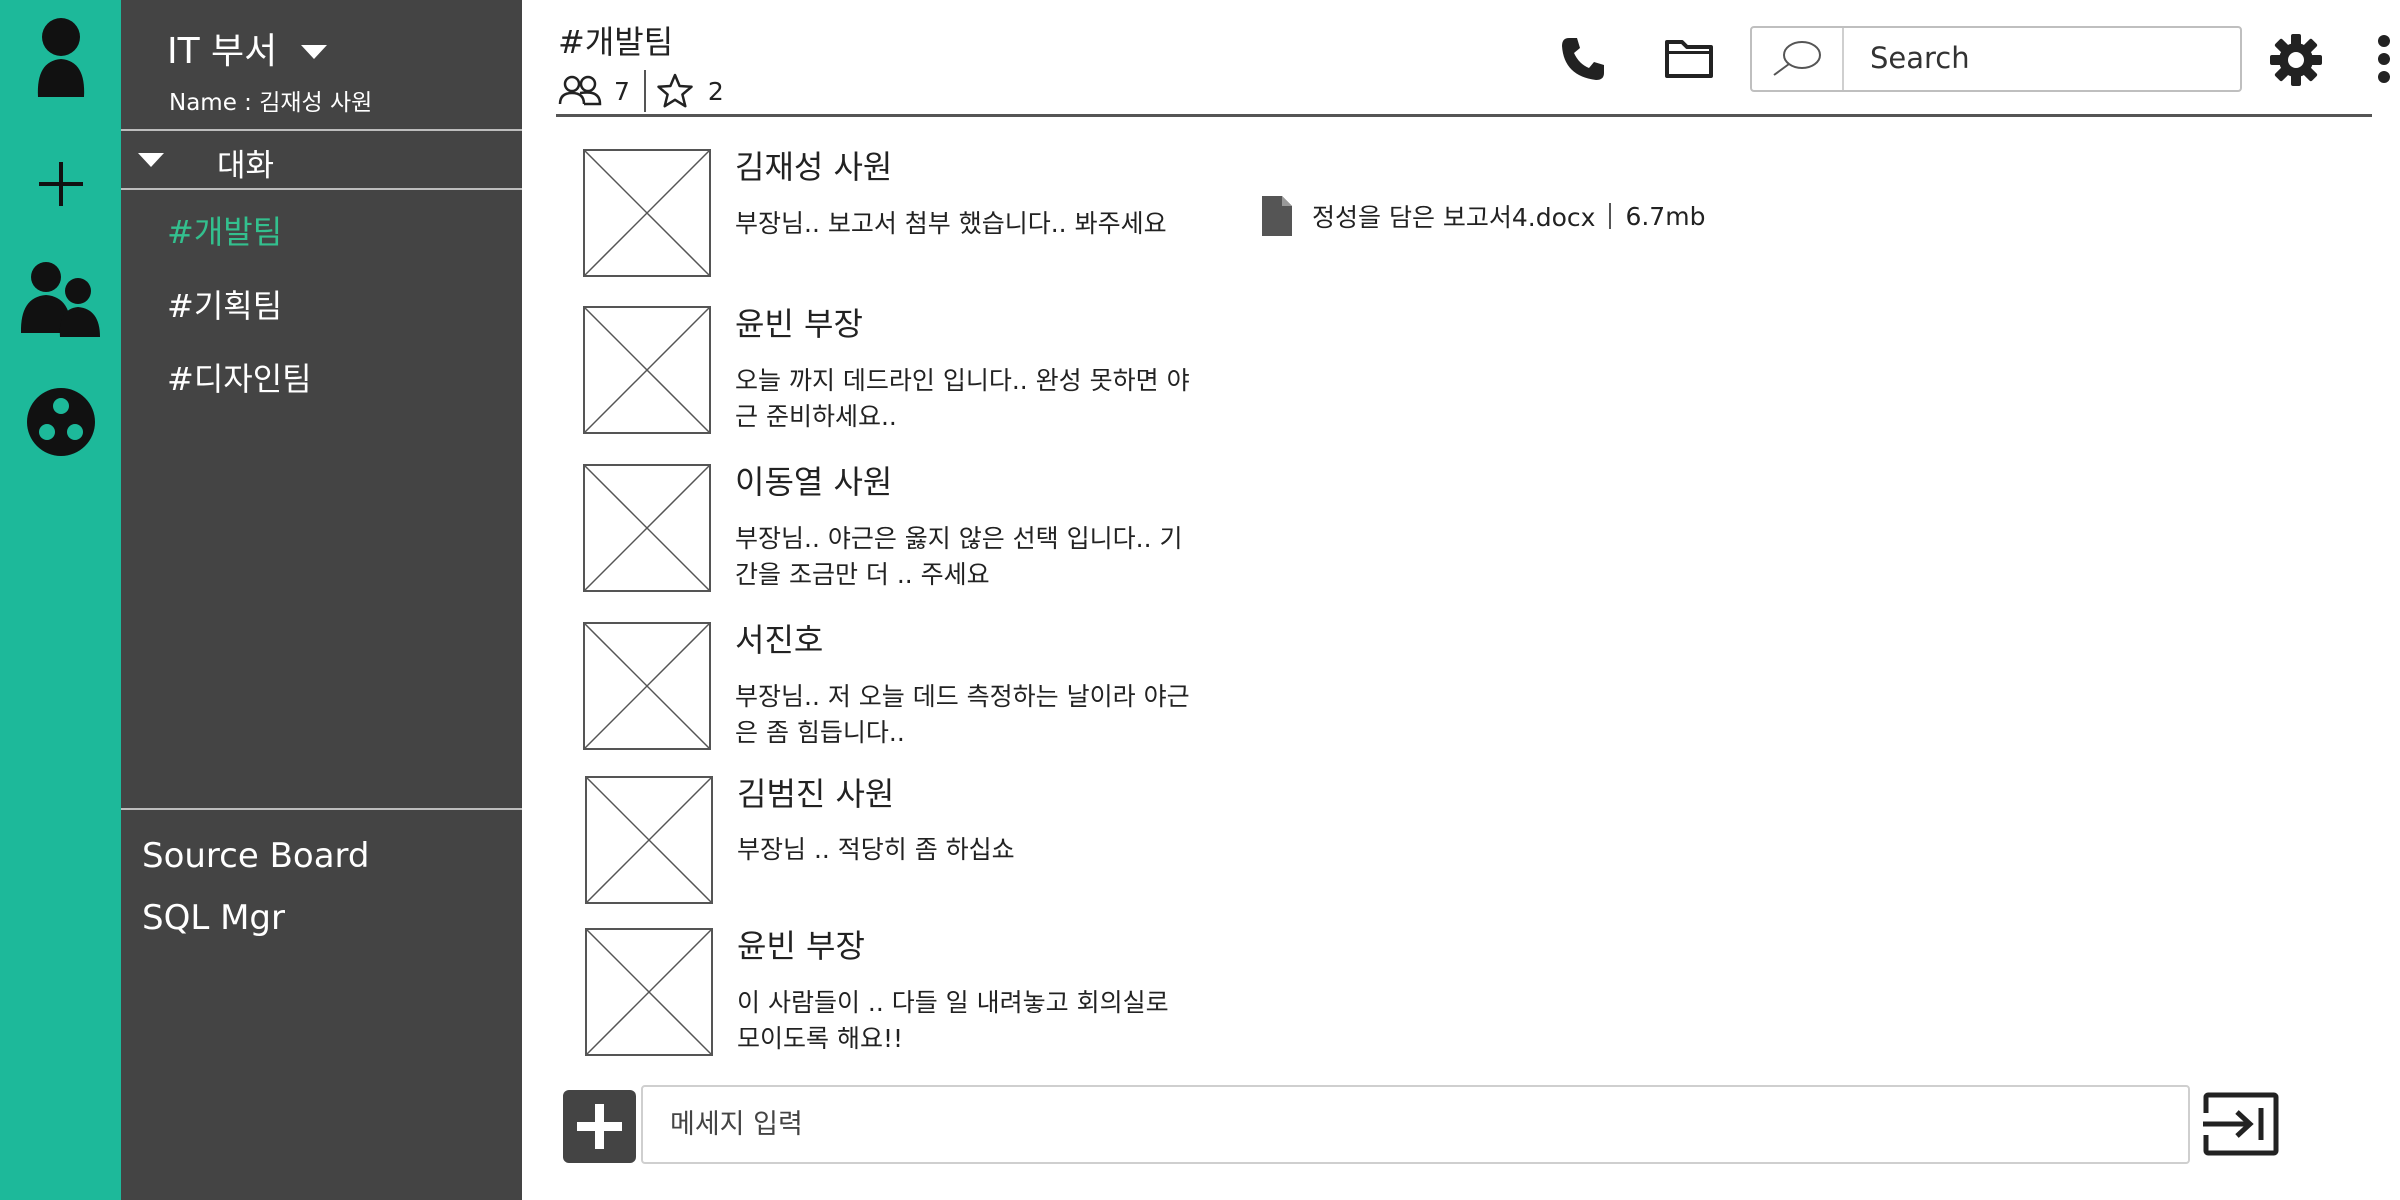  I want to click on star-icon, so click(675, 91).